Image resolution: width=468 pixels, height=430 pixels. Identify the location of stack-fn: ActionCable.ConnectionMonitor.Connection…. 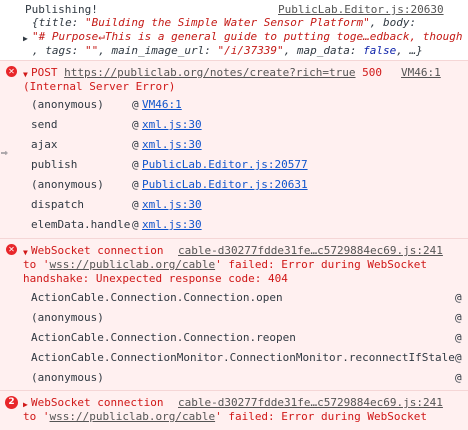
(243, 357).